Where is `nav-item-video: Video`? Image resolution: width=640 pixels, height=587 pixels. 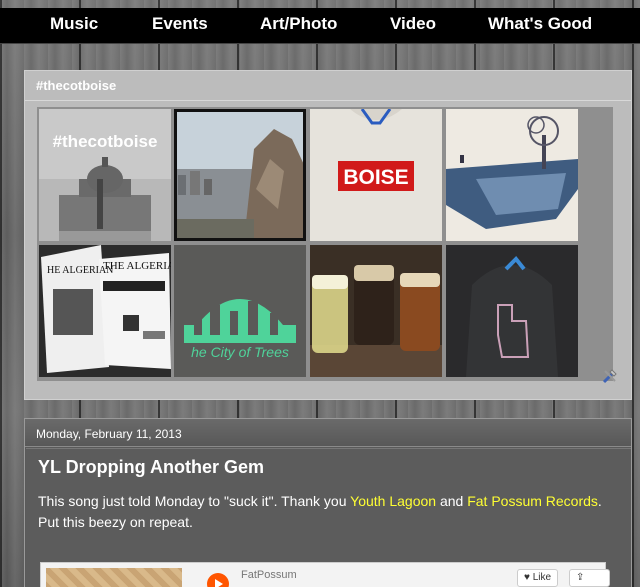 nav-item-video: Video is located at coordinates (413, 24).